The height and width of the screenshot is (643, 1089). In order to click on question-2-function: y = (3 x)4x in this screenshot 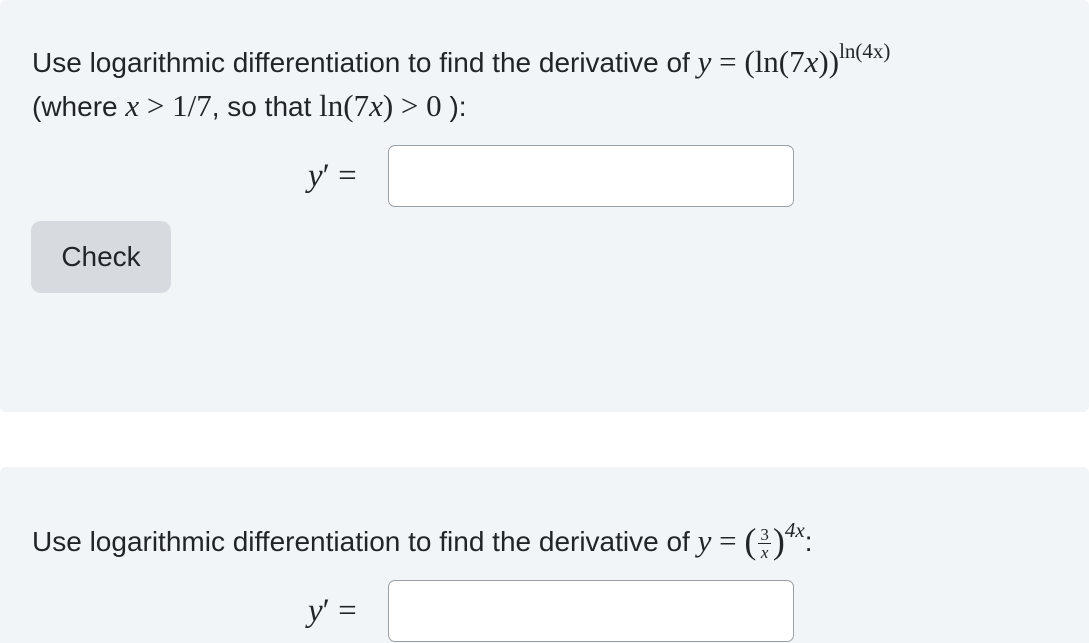, I will do `click(751, 540)`.